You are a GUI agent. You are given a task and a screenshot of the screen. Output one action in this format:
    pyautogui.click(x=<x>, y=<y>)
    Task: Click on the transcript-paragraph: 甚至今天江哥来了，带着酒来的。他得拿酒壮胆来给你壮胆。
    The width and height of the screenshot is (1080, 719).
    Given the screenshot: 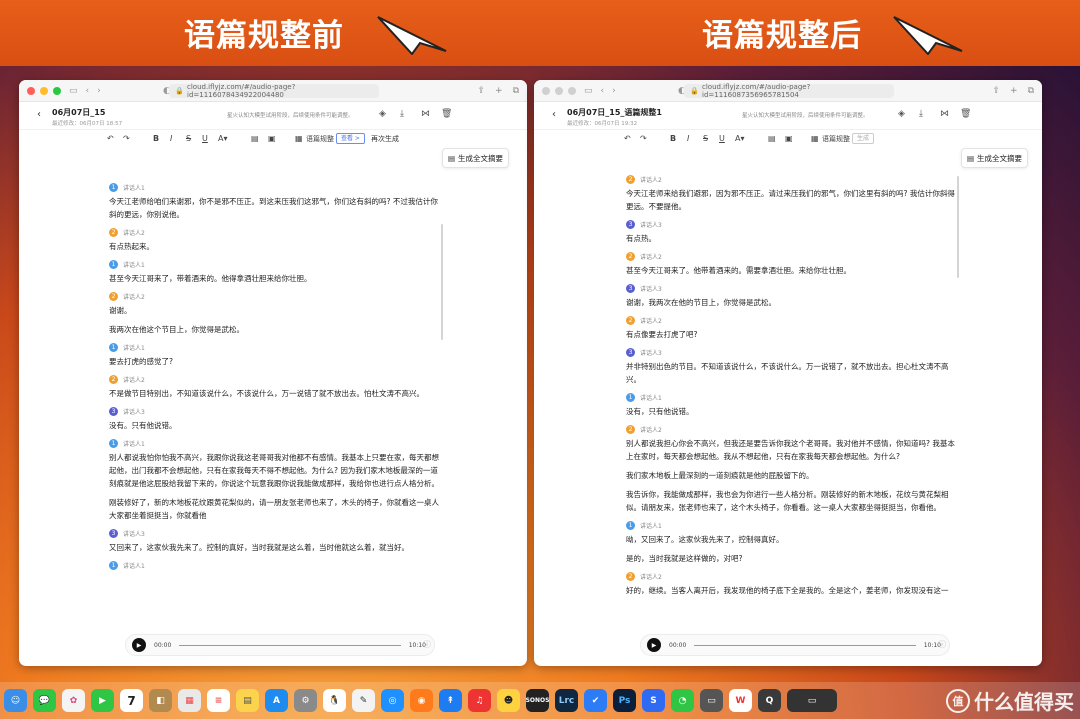 What is the action you would take?
    pyautogui.click(x=274, y=278)
    